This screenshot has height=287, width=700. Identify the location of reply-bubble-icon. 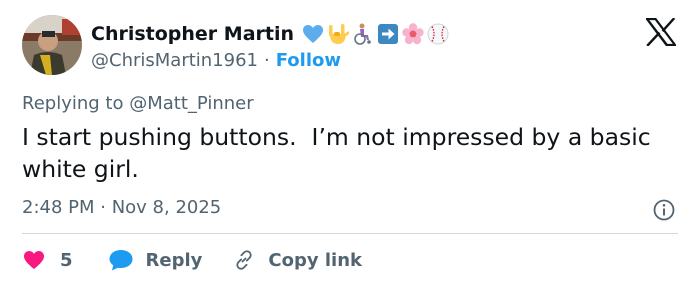
(121, 260).